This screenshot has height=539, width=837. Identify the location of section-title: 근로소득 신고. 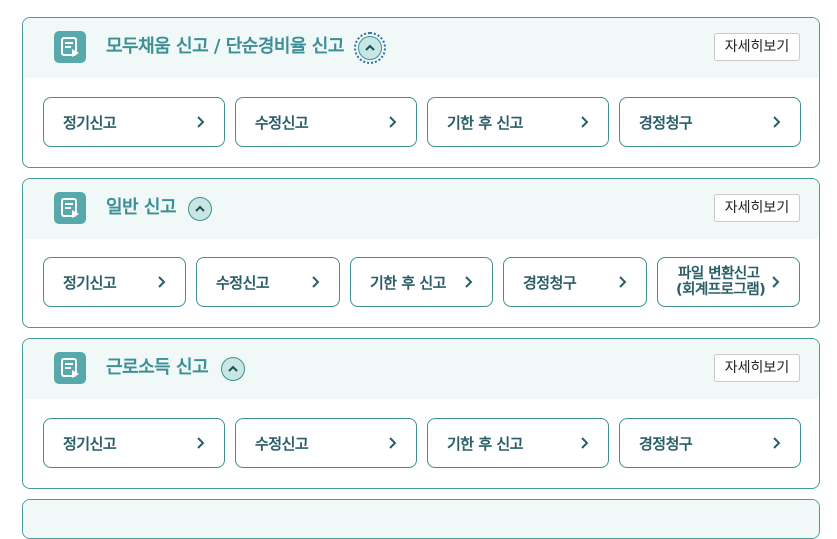
(157, 367).